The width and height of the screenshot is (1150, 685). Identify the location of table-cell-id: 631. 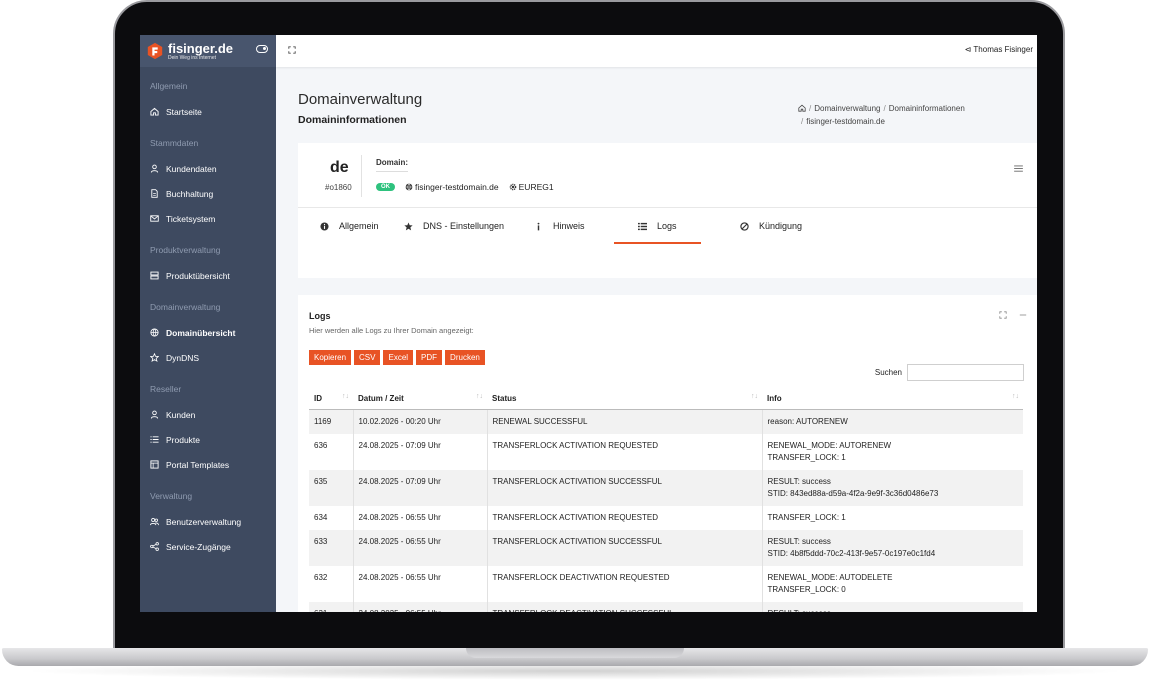
(331, 607).